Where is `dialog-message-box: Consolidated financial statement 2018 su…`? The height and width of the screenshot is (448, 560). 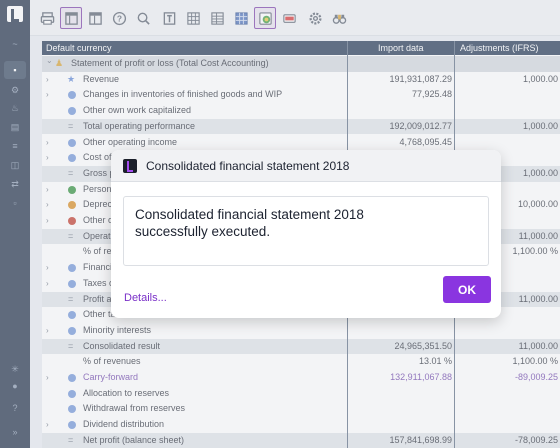
dialog-message-box: Consolidated financial statement 2018 su… is located at coordinates (306, 231).